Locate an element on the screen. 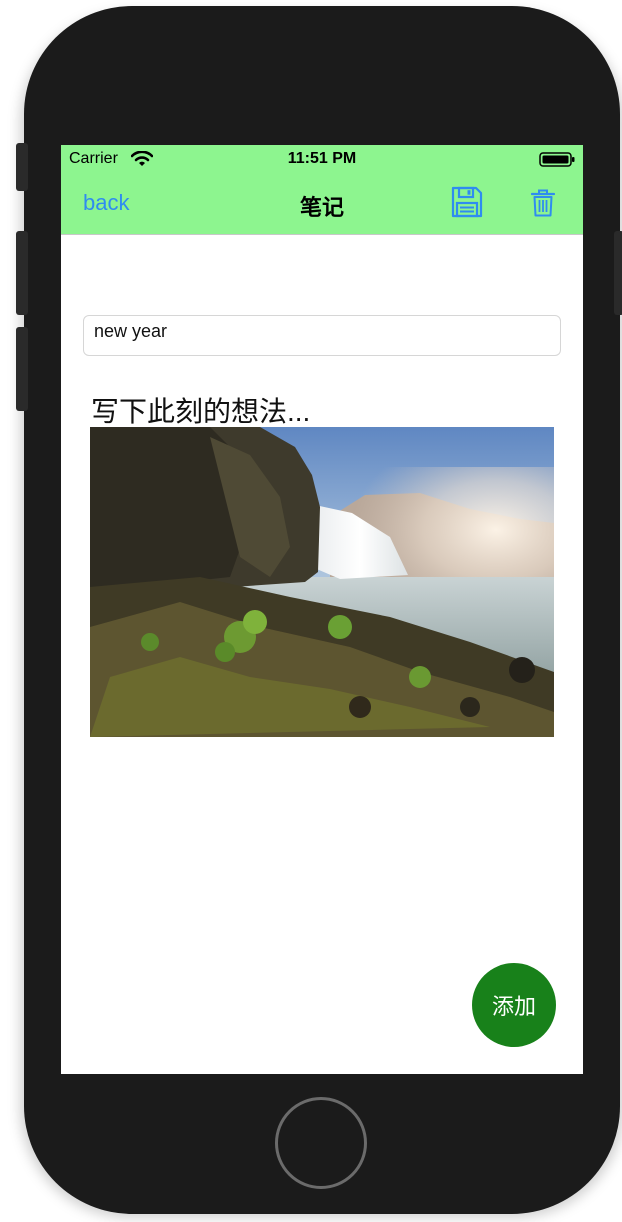  home-button is located at coordinates (321, 1143).